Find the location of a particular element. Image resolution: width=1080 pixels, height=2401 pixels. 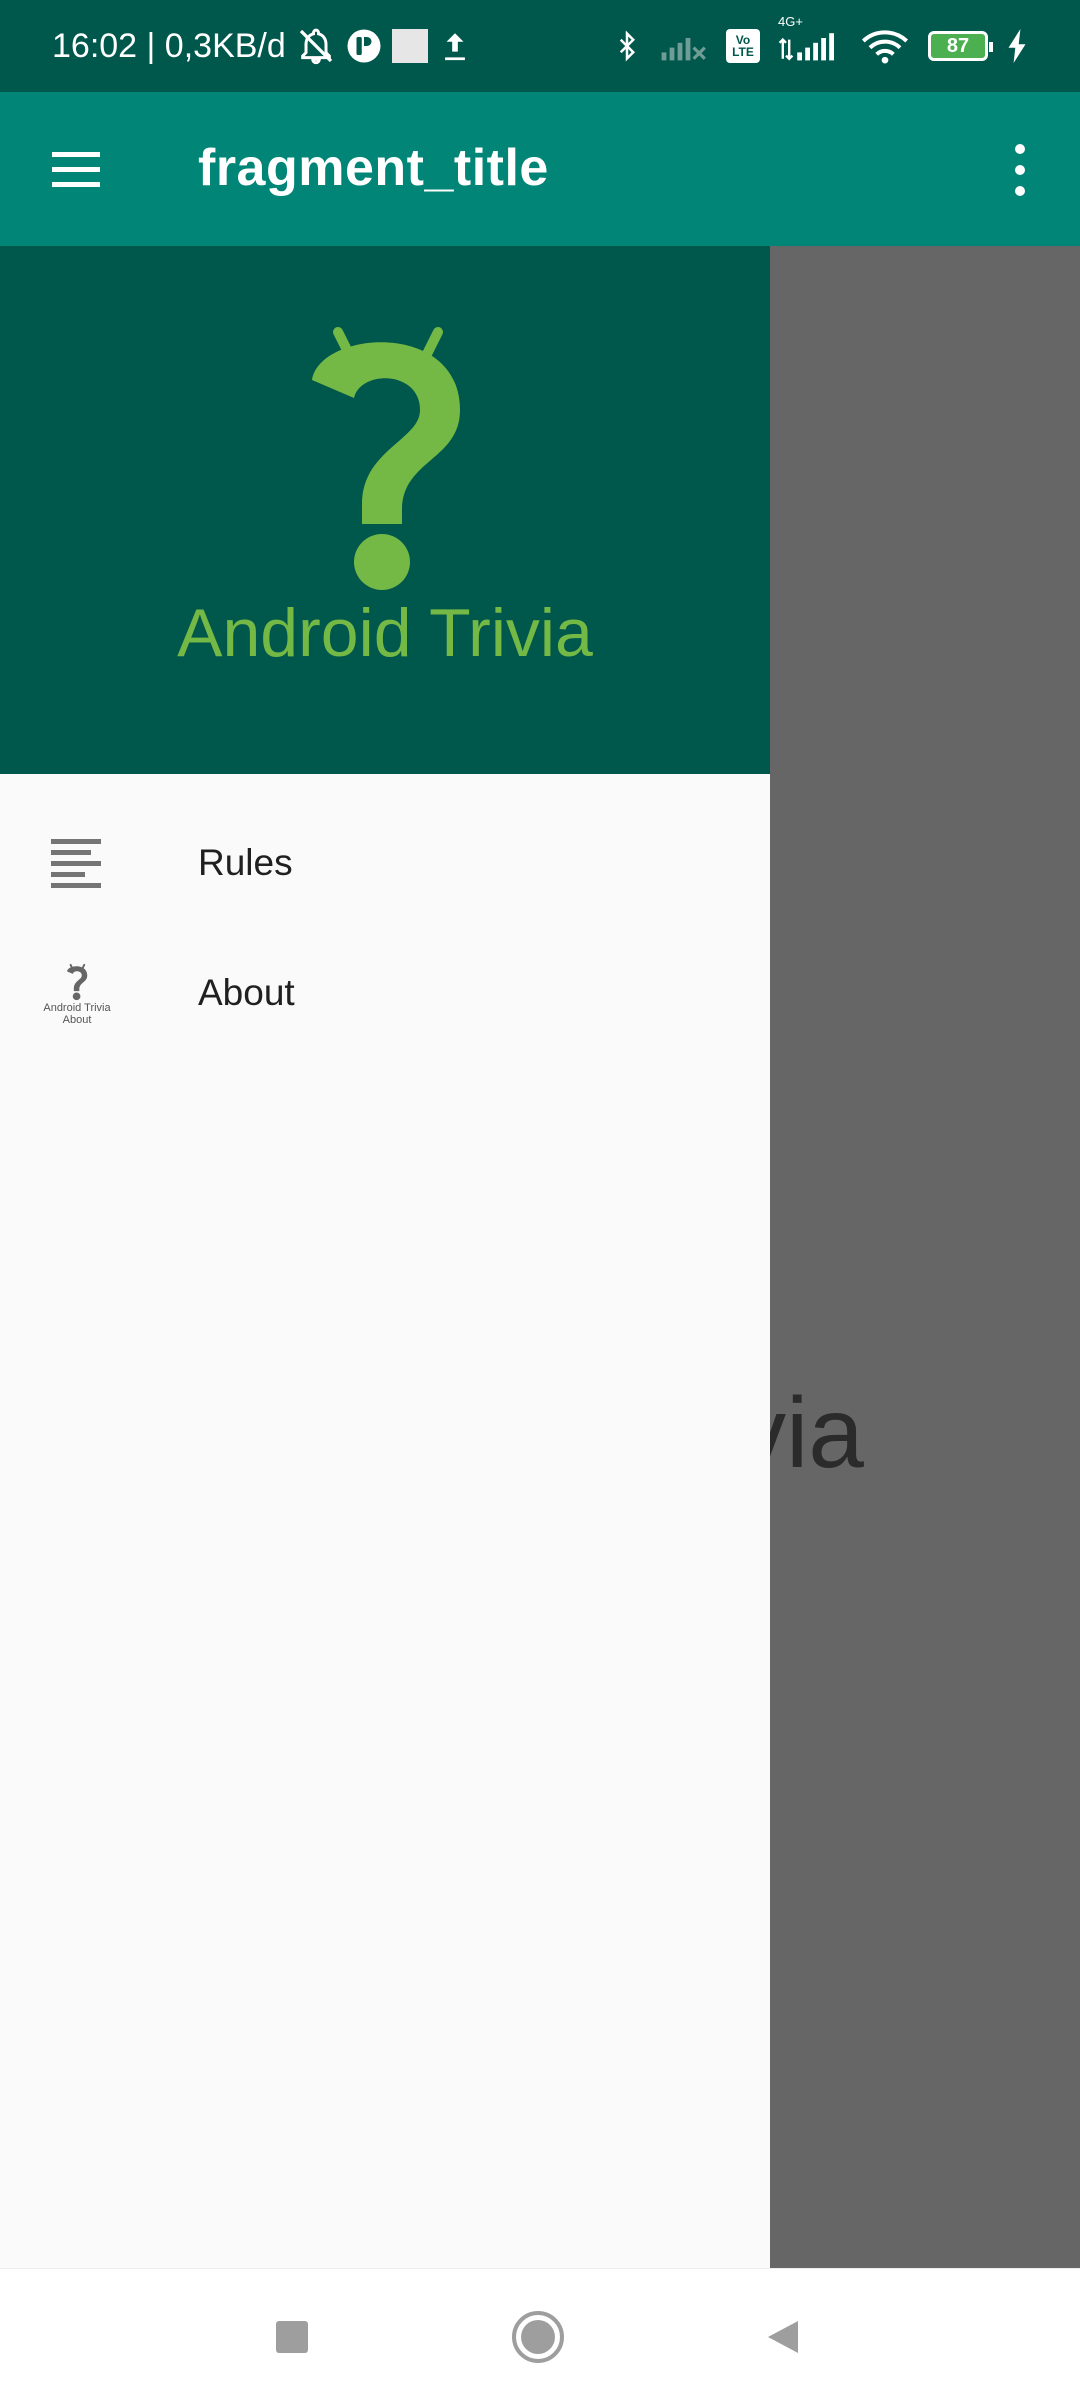

drawer-item-label: Rules is located at coordinates (245, 862).